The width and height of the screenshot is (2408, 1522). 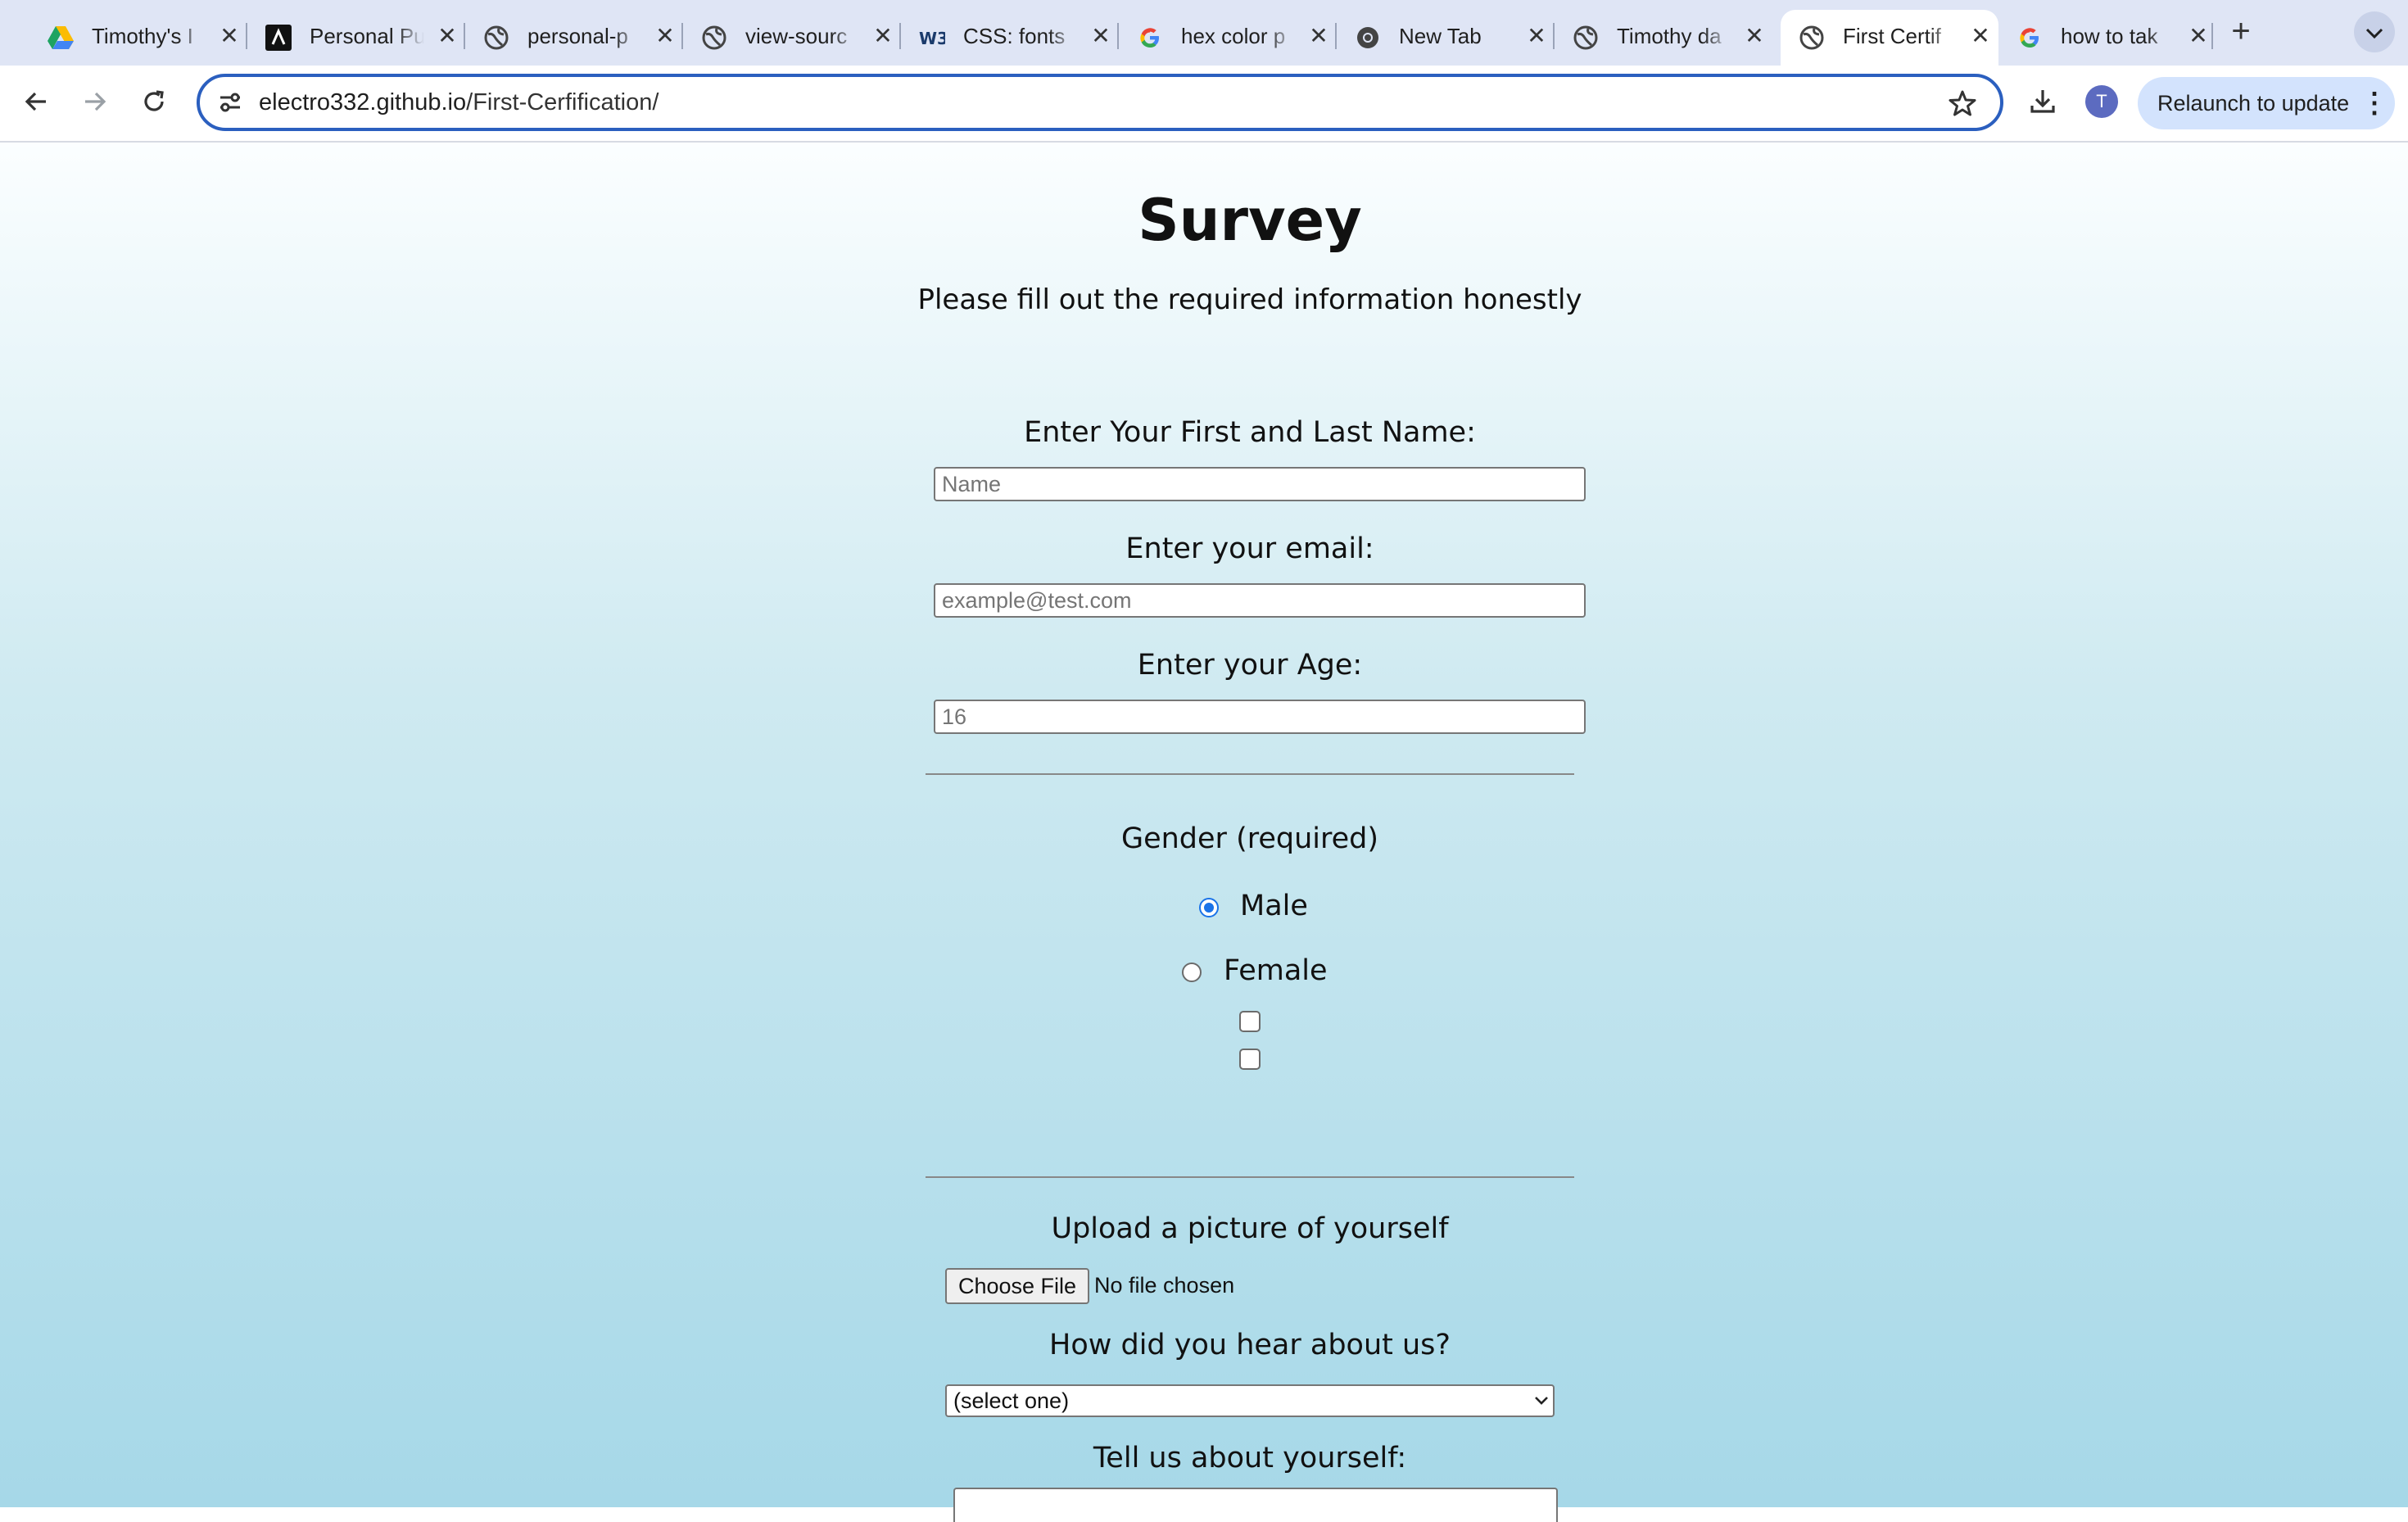 What do you see at coordinates (363, 102) in the screenshot?
I see `url-host: electro332.github.io` at bounding box center [363, 102].